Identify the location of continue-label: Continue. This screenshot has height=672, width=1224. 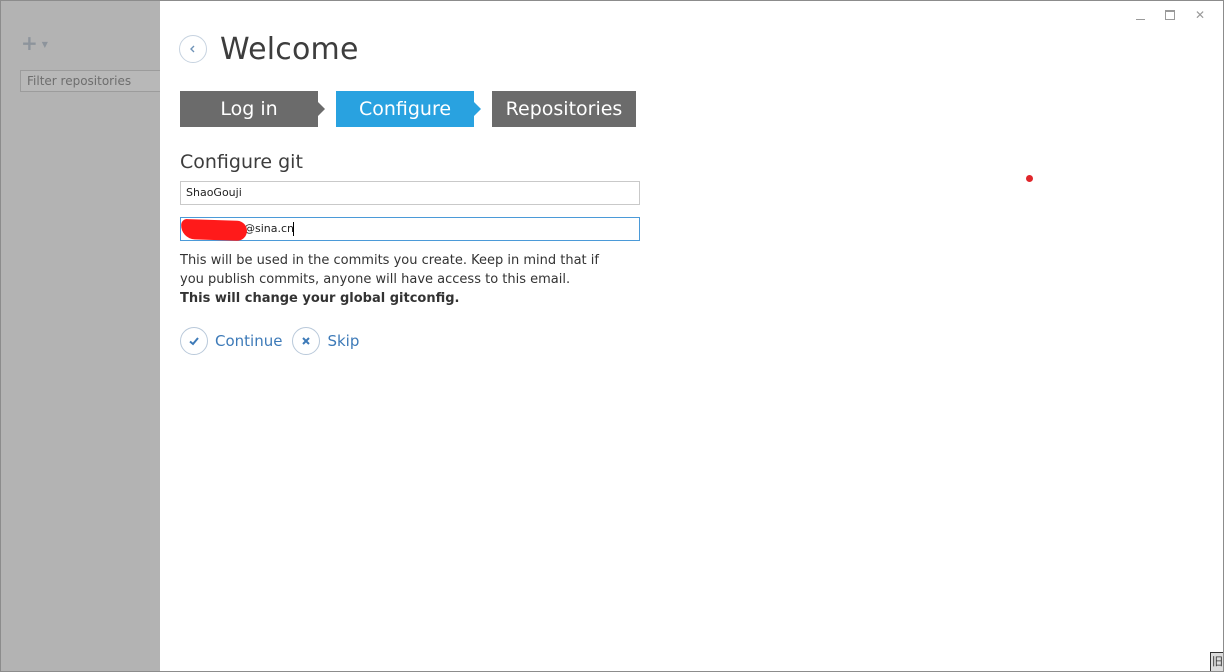
(249, 341).